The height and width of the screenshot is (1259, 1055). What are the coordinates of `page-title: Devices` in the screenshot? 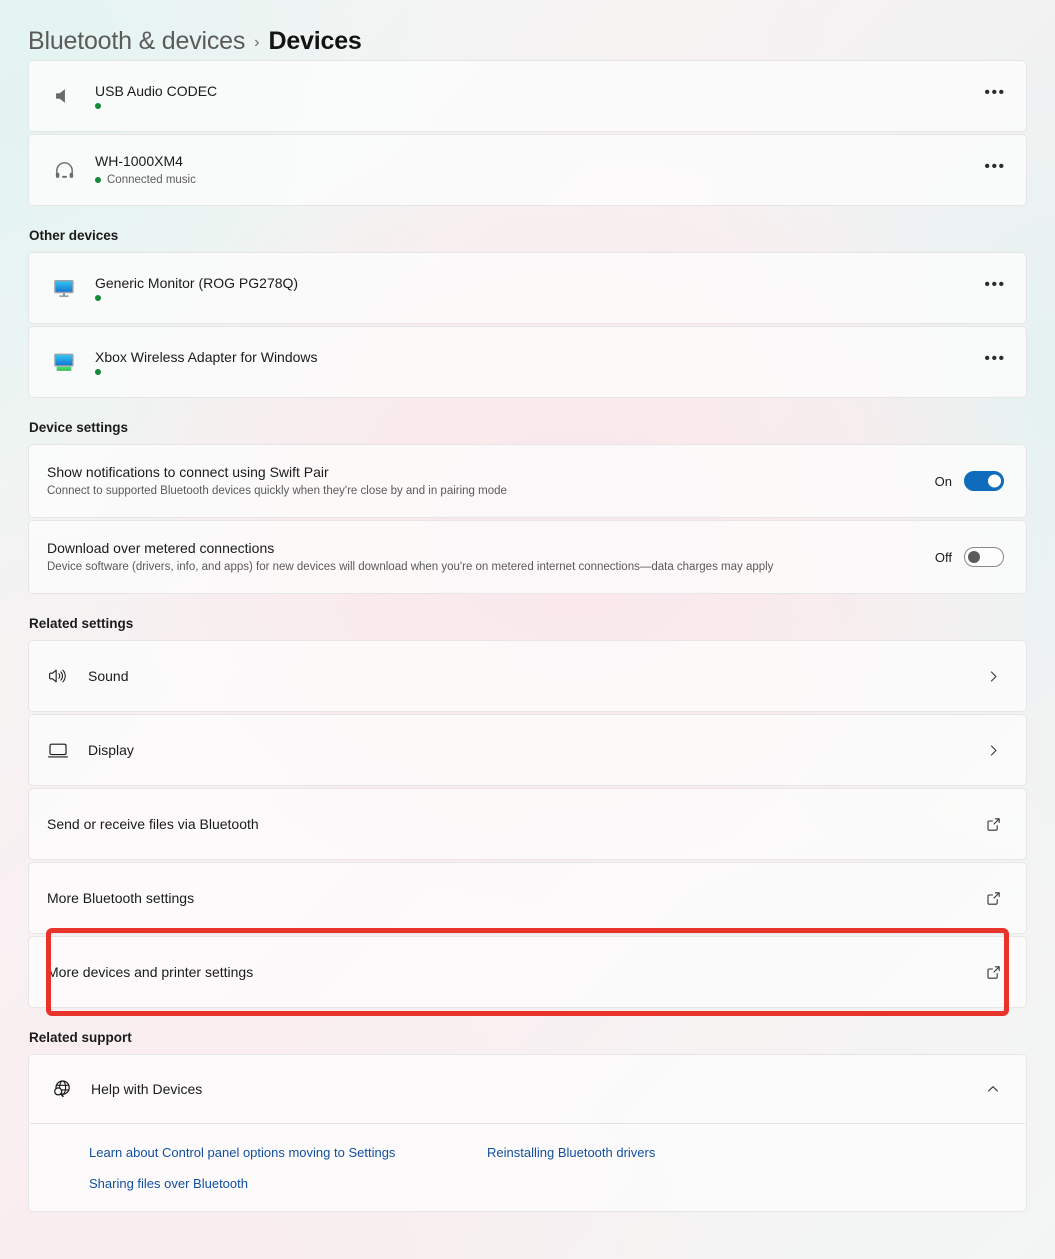 It's located at (315, 40).